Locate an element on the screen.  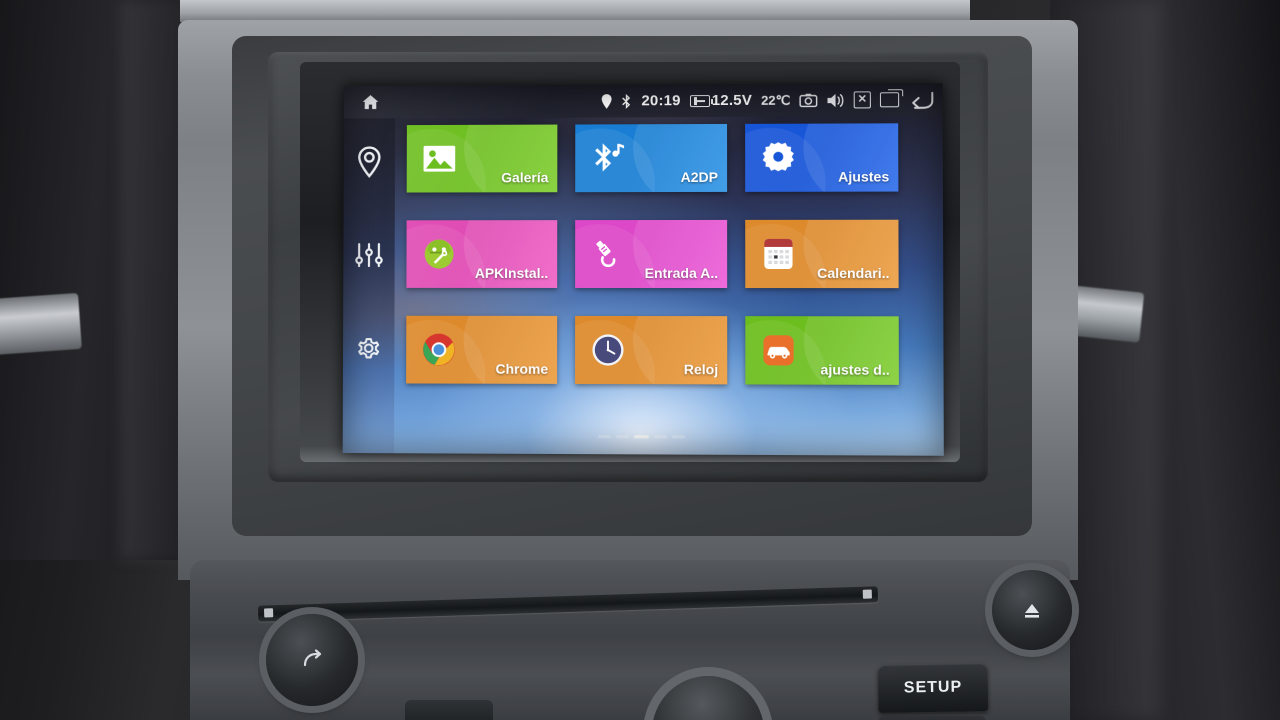
home-icon is located at coordinates (370, 101).